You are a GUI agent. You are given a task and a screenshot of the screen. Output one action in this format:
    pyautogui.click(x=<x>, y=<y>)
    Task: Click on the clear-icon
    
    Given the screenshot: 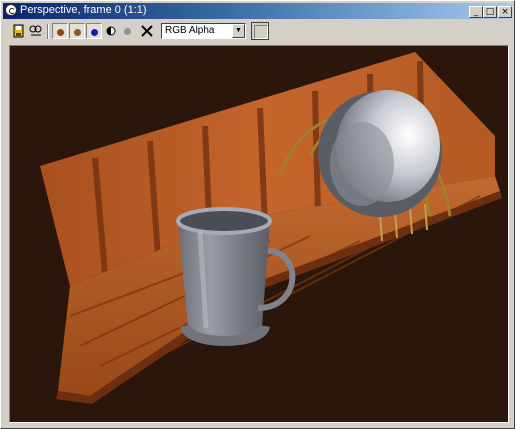 What is the action you would take?
    pyautogui.click(x=147, y=31)
    